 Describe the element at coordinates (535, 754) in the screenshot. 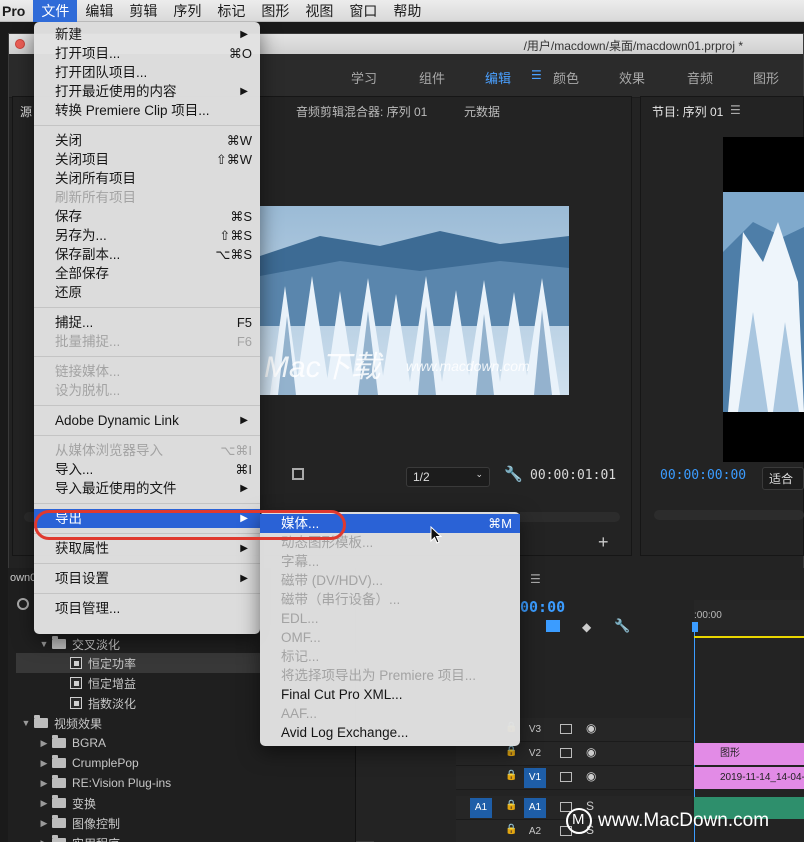

I see `track-label: V2` at that location.